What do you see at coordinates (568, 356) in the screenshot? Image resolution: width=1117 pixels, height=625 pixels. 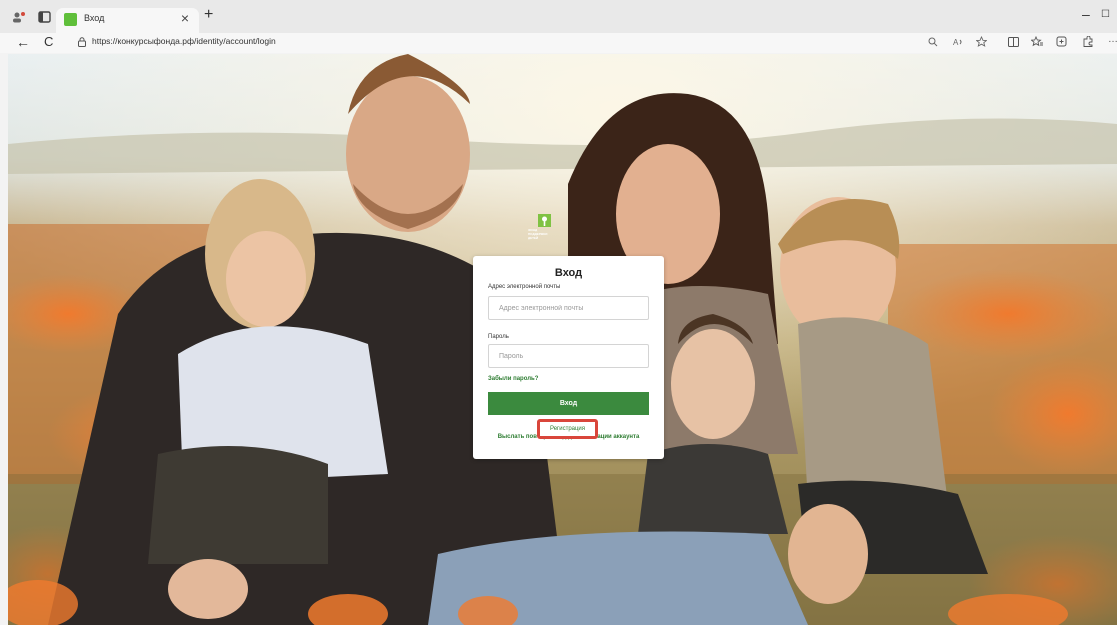 I see `password-input` at bounding box center [568, 356].